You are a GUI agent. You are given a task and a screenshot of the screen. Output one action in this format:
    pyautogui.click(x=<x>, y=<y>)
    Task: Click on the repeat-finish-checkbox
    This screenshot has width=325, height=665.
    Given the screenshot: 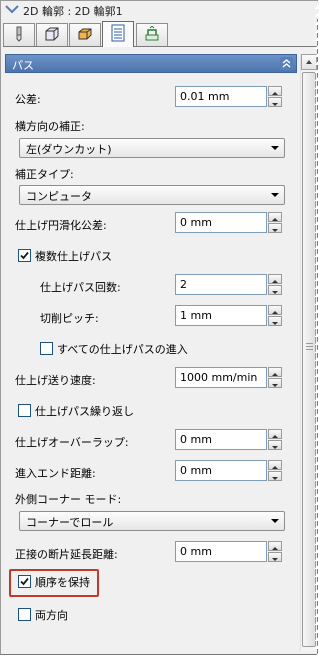 What is the action you would take?
    pyautogui.click(x=24, y=410)
    